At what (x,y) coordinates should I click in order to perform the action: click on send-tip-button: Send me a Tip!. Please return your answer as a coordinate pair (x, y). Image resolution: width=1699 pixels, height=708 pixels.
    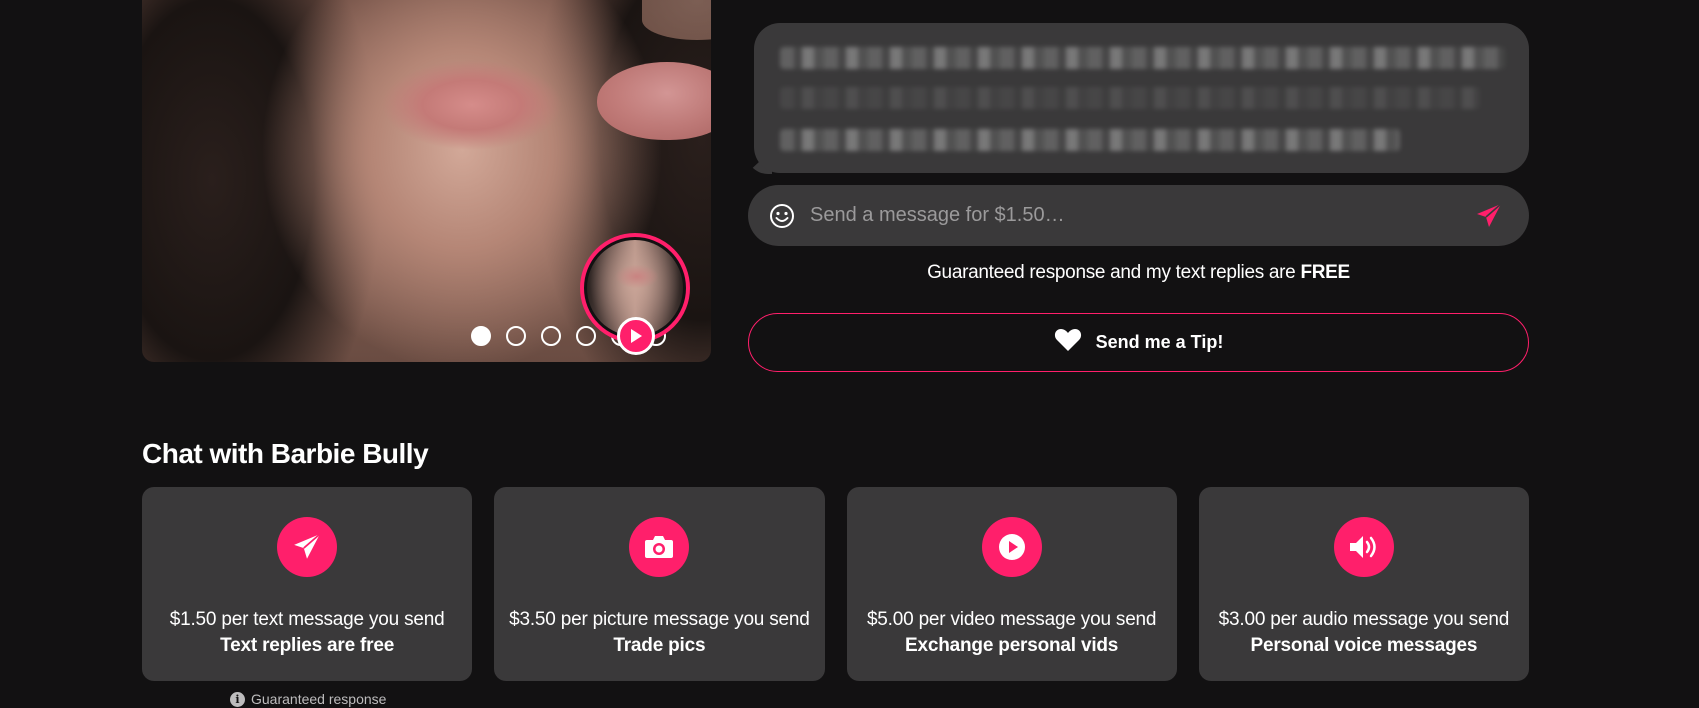
    Looking at the image, I should click on (1138, 342).